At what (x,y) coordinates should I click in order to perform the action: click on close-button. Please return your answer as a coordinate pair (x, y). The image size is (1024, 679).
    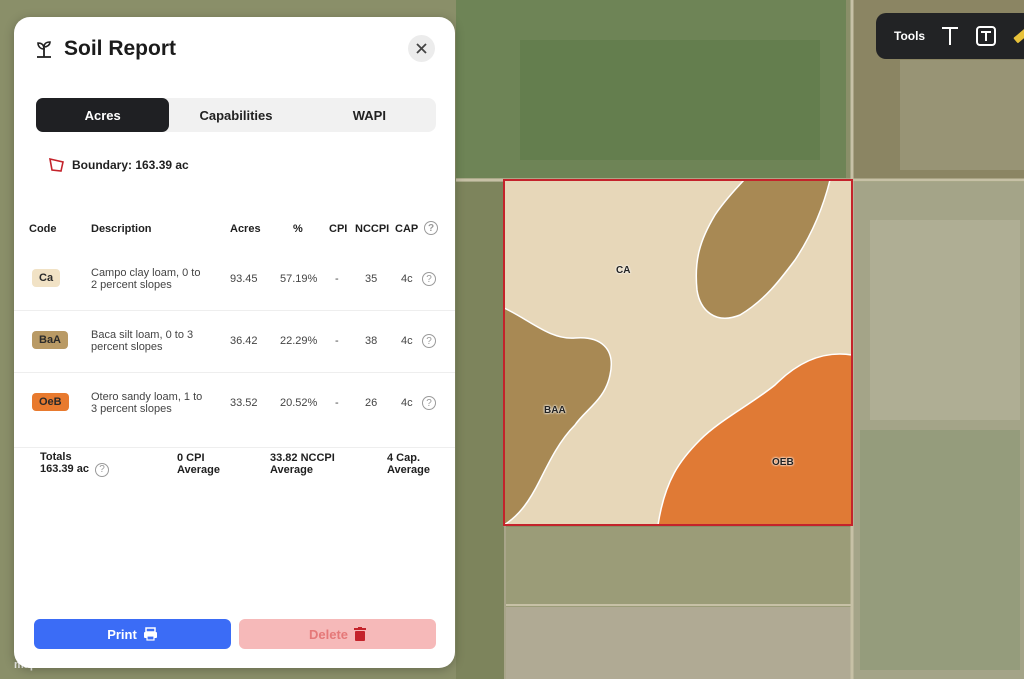
    Looking at the image, I should click on (421, 48).